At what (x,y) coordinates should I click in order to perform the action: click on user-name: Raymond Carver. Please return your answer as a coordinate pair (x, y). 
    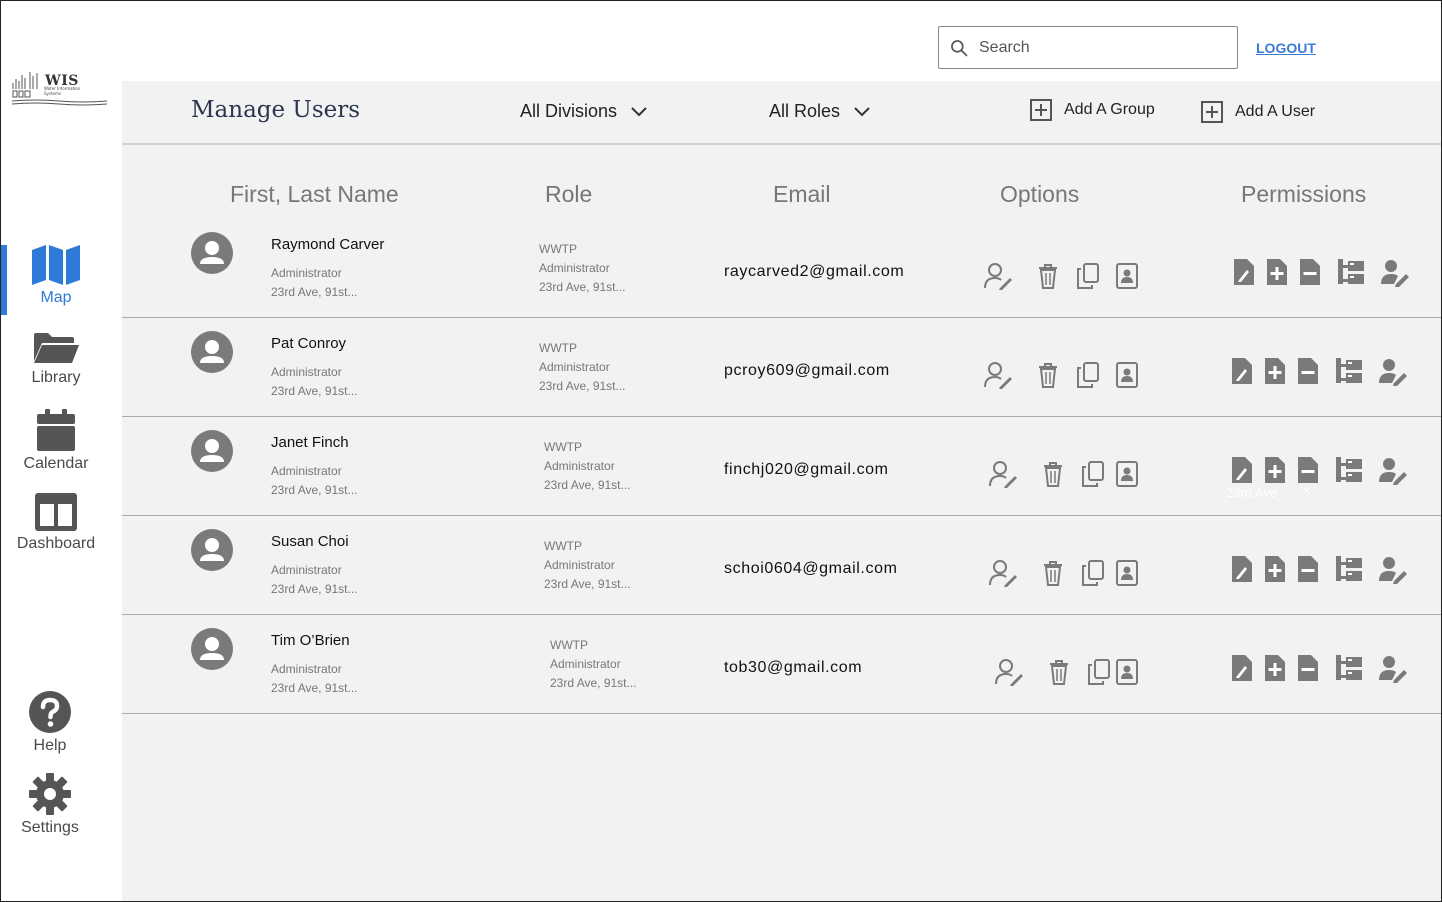
    Looking at the image, I should click on (327, 244).